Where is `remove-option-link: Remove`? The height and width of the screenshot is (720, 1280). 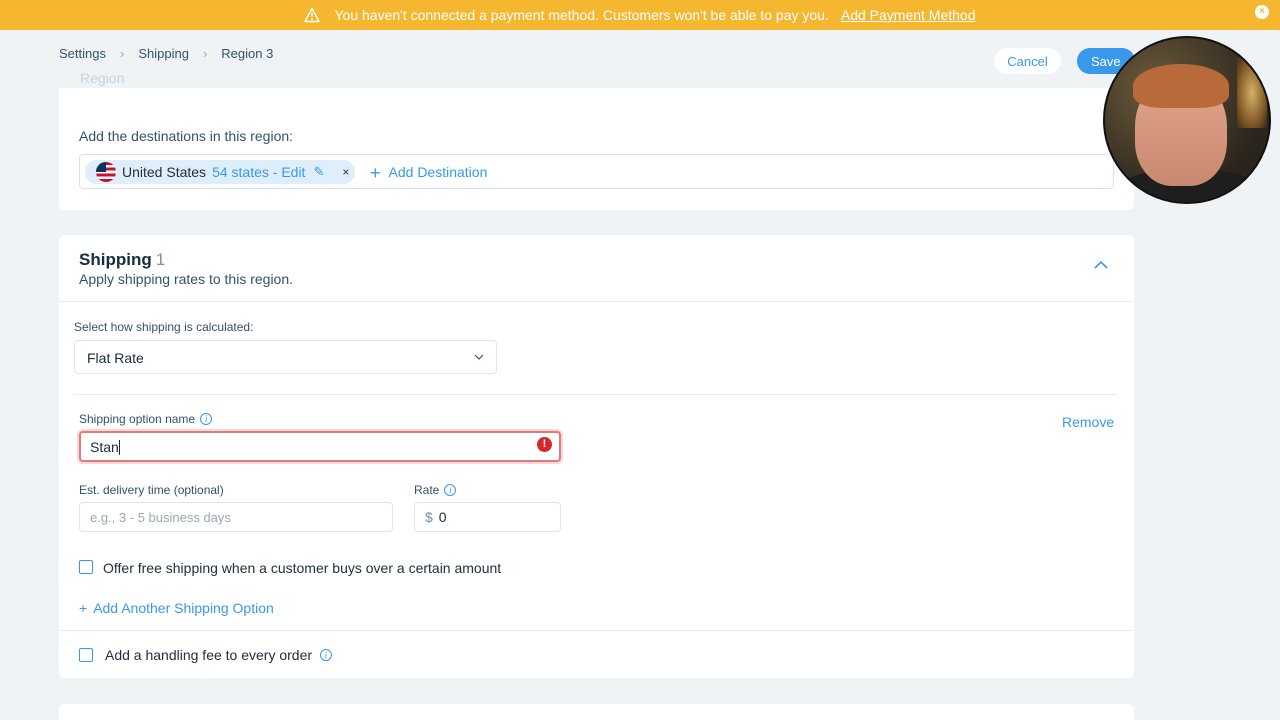 remove-option-link: Remove is located at coordinates (1088, 422).